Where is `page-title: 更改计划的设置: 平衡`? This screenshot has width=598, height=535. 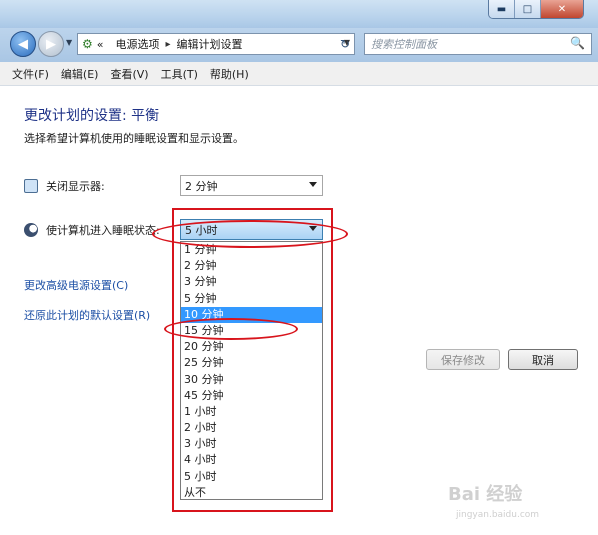
page-title: 更改计划的设置: 平衡 is located at coordinates (92, 116).